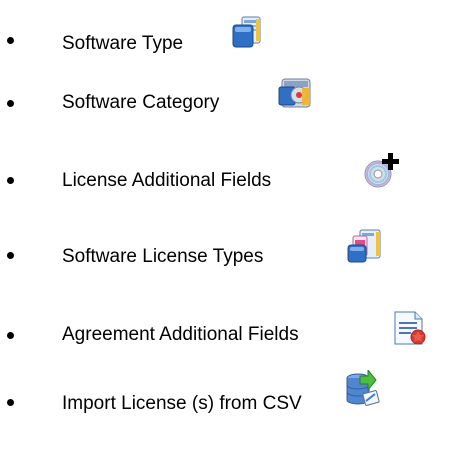 The width and height of the screenshot is (469, 452). Describe the element at coordinates (409, 328) in the screenshot. I see `agreement-additional-fields-icon` at that location.